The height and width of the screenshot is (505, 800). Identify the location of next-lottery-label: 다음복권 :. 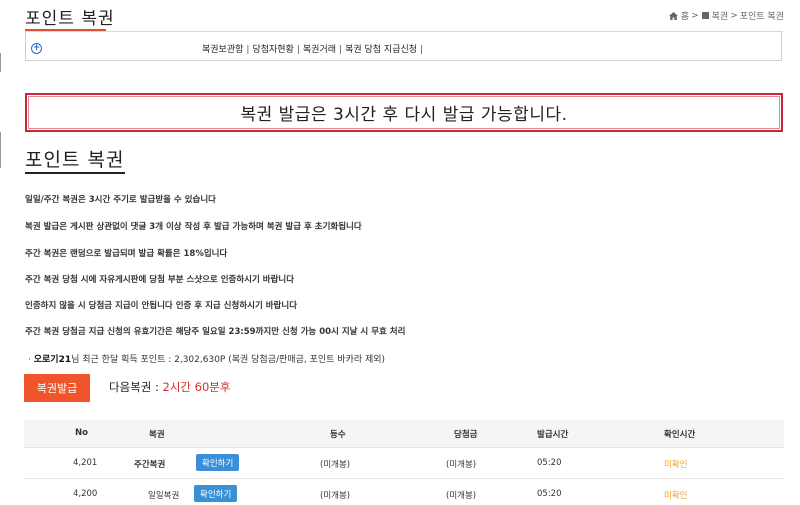
(134, 387).